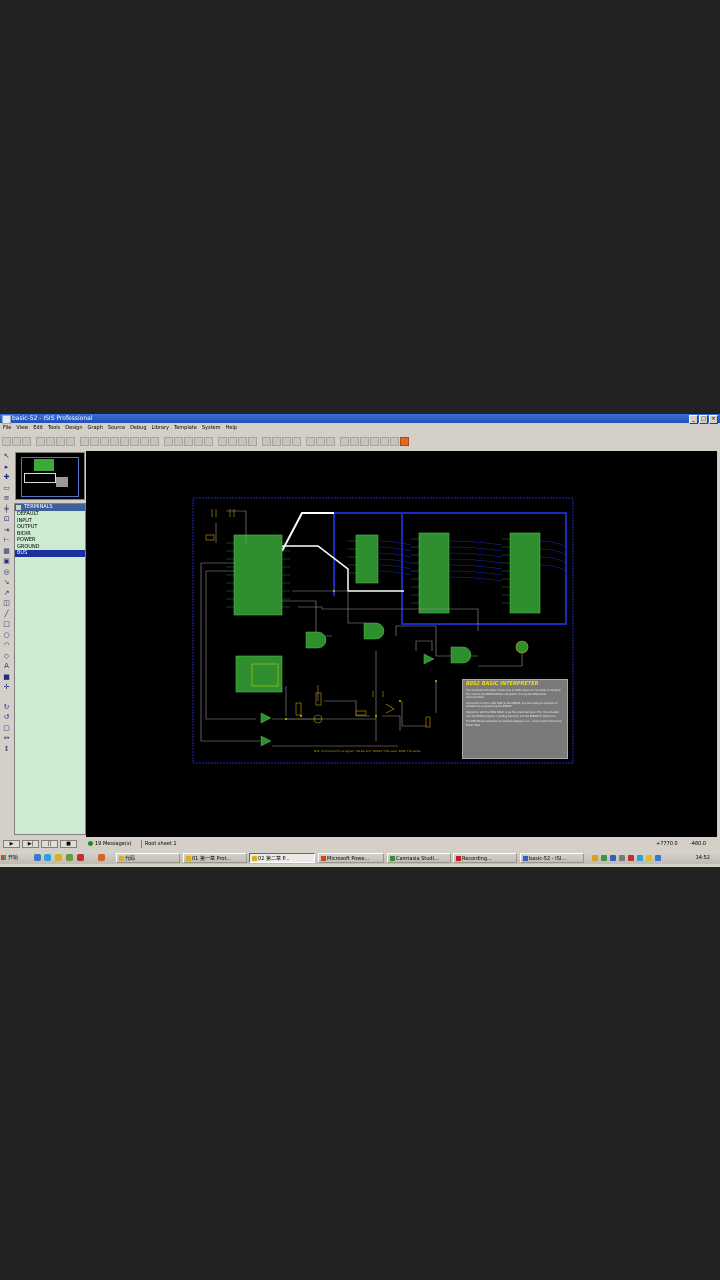  Describe the element at coordinates (37, 857) in the screenshot. I see `show-desktop-icon` at that location.